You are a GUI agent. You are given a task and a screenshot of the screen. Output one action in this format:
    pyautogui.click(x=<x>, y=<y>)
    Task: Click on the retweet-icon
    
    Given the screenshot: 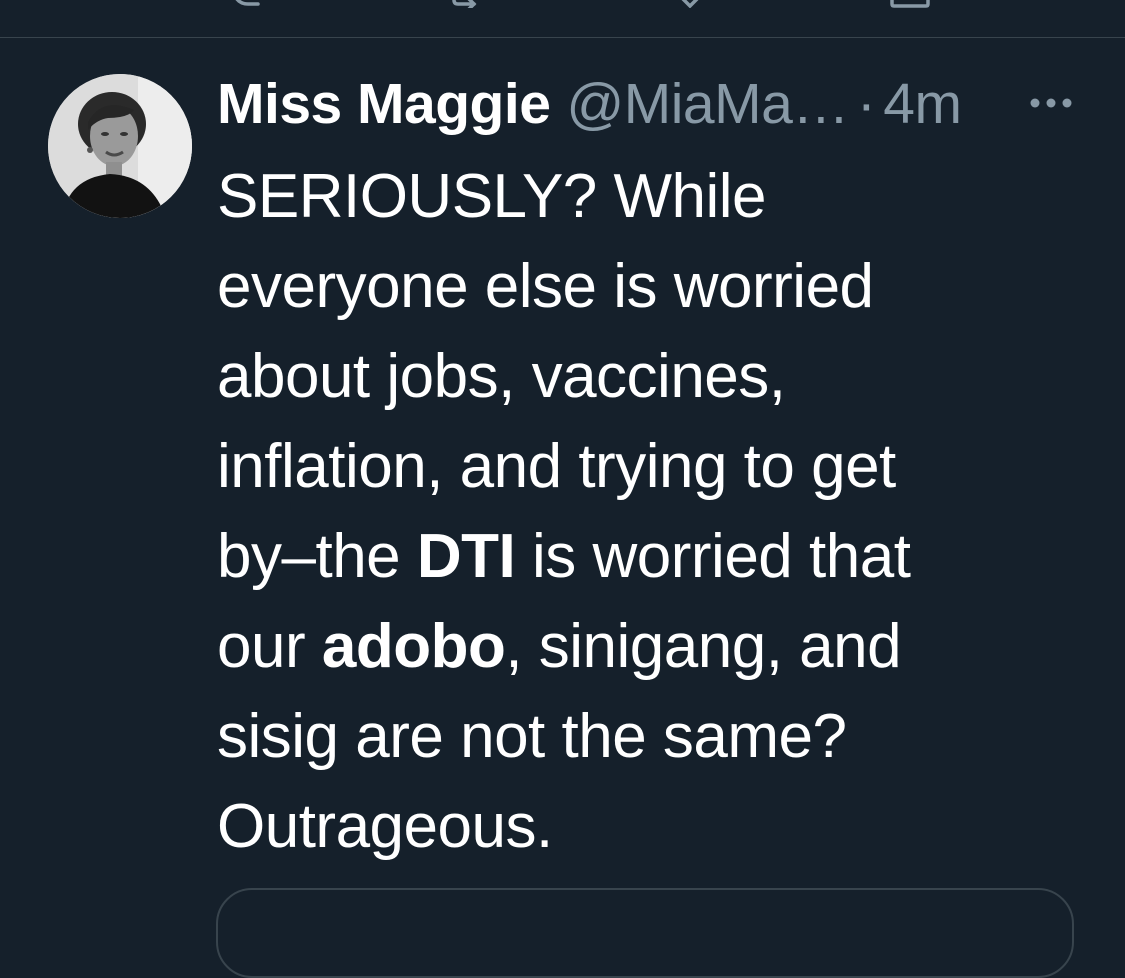 What is the action you would take?
    pyautogui.click(x=470, y=4)
    